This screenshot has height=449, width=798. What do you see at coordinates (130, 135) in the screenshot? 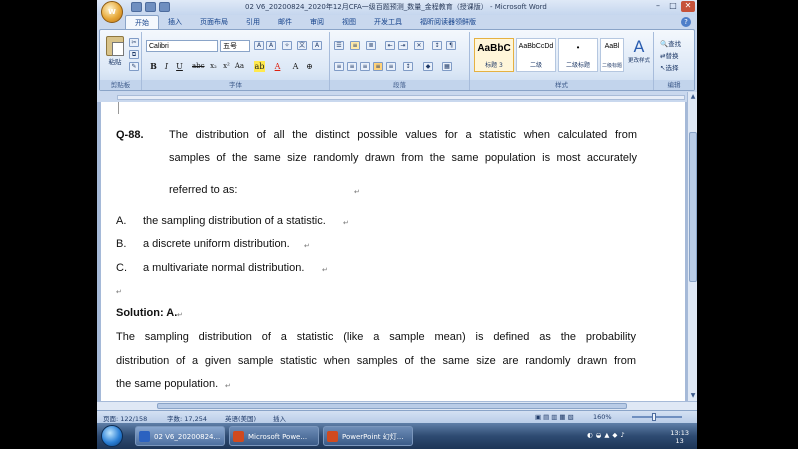
I see `question-number: Q-88.` at bounding box center [130, 135].